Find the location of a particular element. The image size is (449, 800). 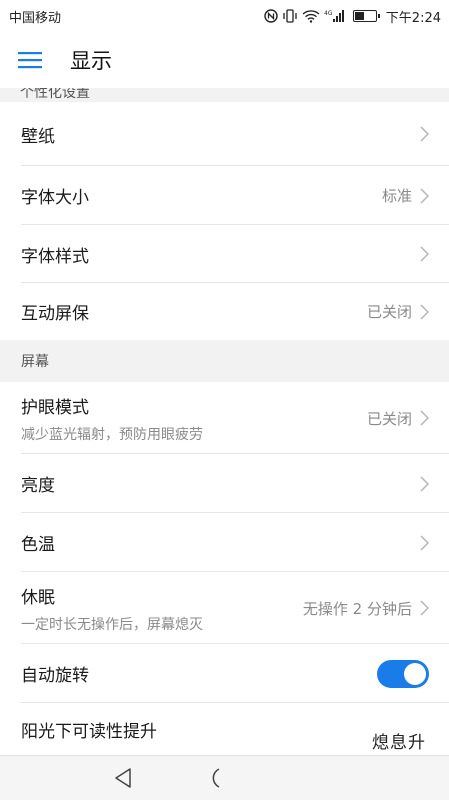

setting-row-eye-comfort: 护眼模式 减少蓝光辐射，预防用眼疲劳 已关闭 is located at coordinates (224, 418).